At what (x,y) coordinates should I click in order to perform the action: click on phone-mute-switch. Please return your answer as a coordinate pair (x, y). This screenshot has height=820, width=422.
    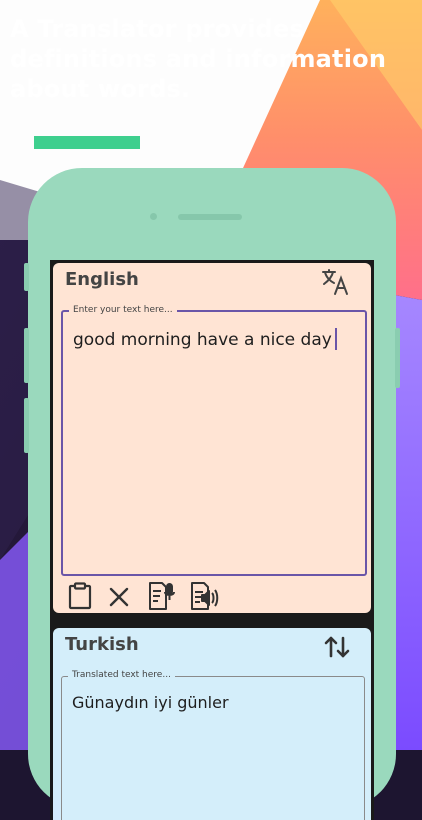
    Looking at the image, I should click on (26, 277).